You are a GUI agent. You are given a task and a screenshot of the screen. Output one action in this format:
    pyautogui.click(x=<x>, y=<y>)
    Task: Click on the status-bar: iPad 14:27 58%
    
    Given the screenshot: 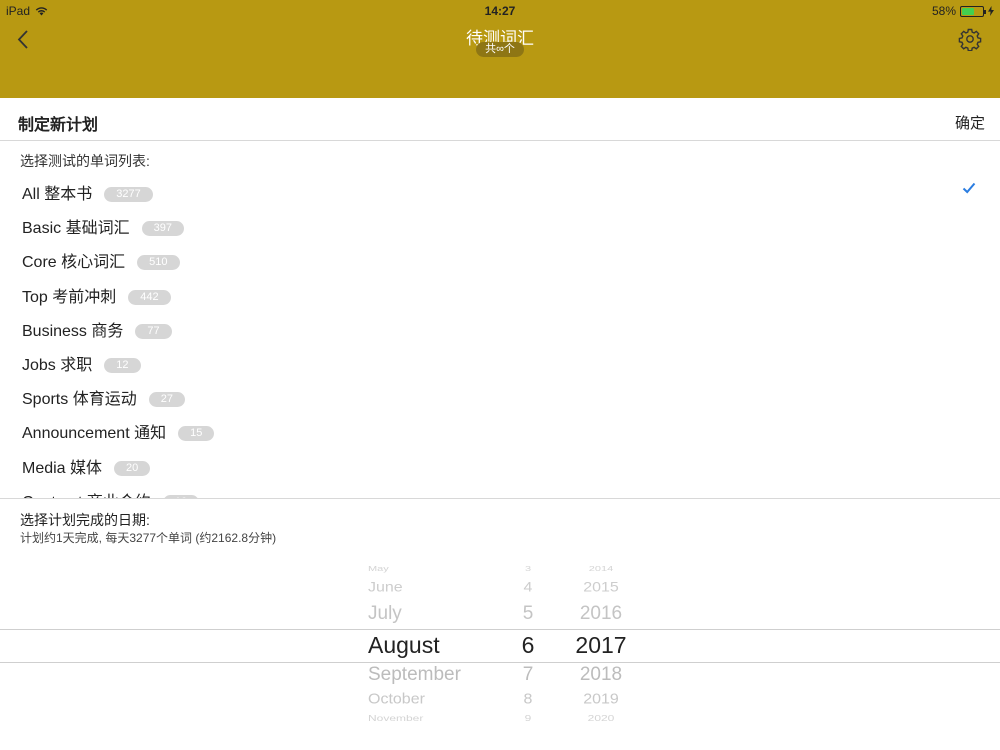 What is the action you would take?
    pyautogui.click(x=500, y=10)
    